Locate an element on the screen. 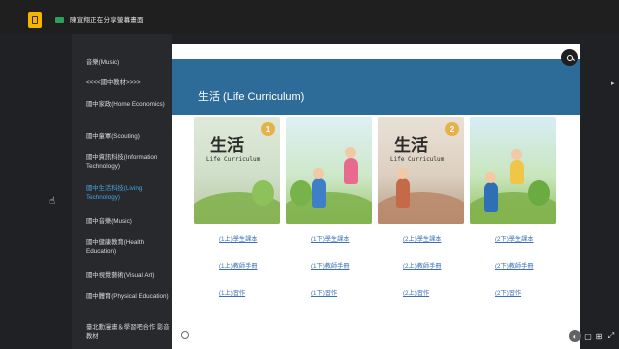 The image size is (619, 349). mouse-pointer-icon: ☝ is located at coordinates (52, 201).